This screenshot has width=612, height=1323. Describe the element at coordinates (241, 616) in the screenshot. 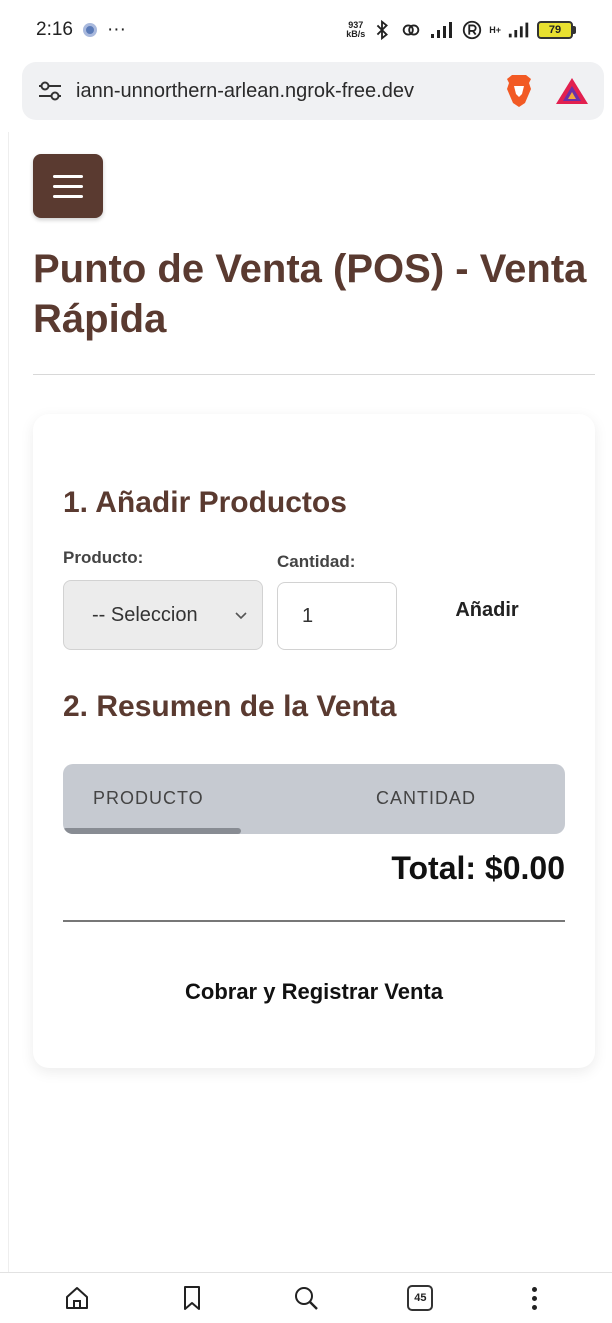

I see `chevron-down-icon` at that location.